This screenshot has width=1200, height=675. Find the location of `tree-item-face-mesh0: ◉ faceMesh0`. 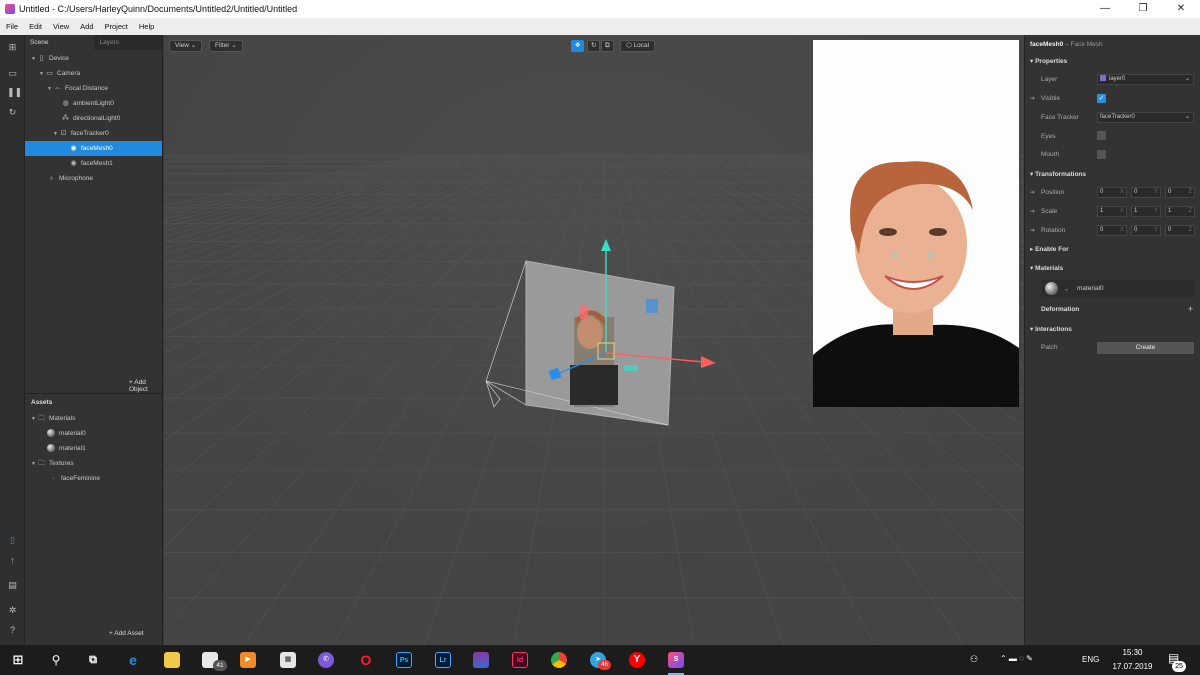

tree-item-face-mesh0: ◉ faceMesh0 is located at coordinates (93, 148).